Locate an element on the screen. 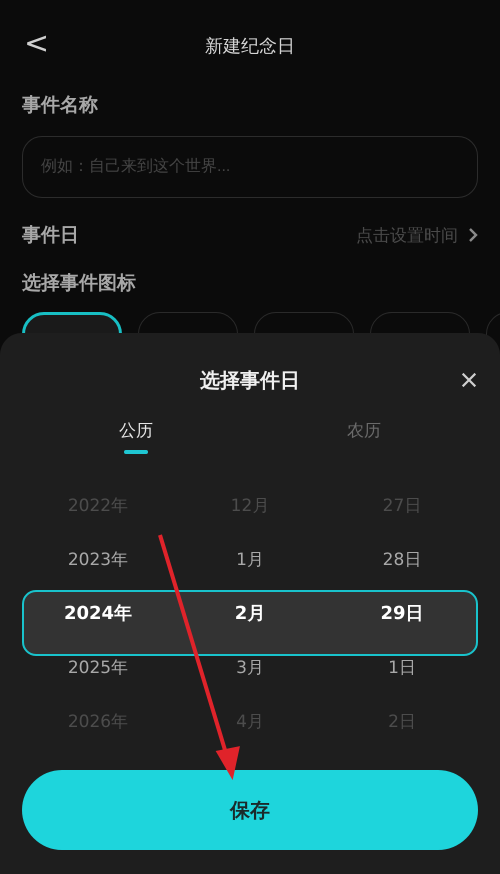  picker-option: 28日 is located at coordinates (402, 559).